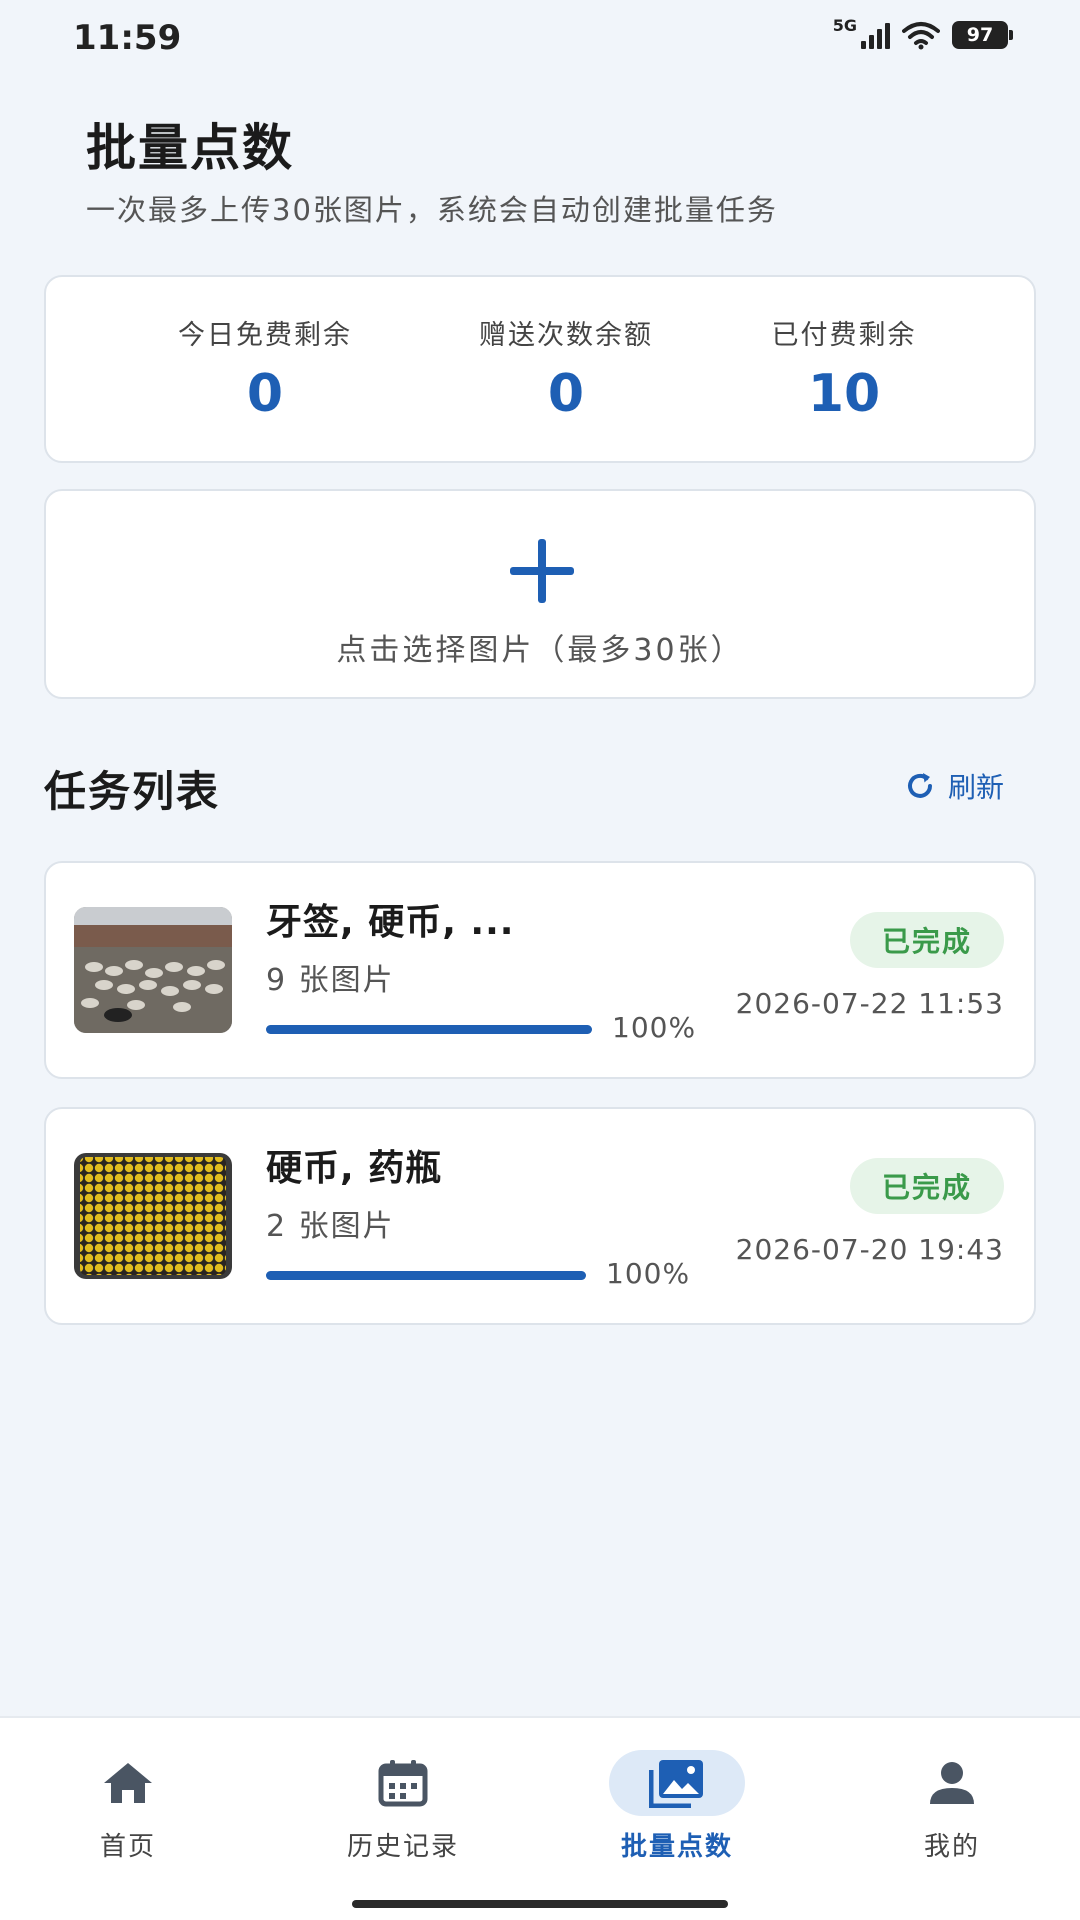 The width and height of the screenshot is (1080, 1920). I want to click on status-icons: 5G 97, so click(923, 33).